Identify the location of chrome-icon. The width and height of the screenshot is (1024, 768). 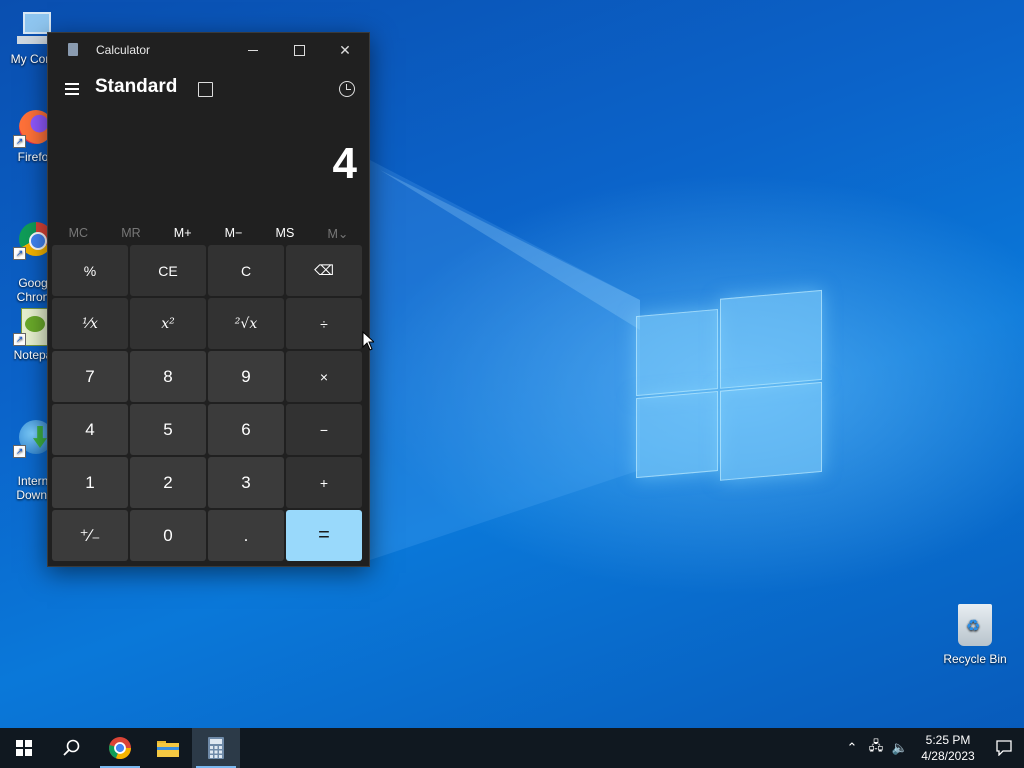
(120, 748).